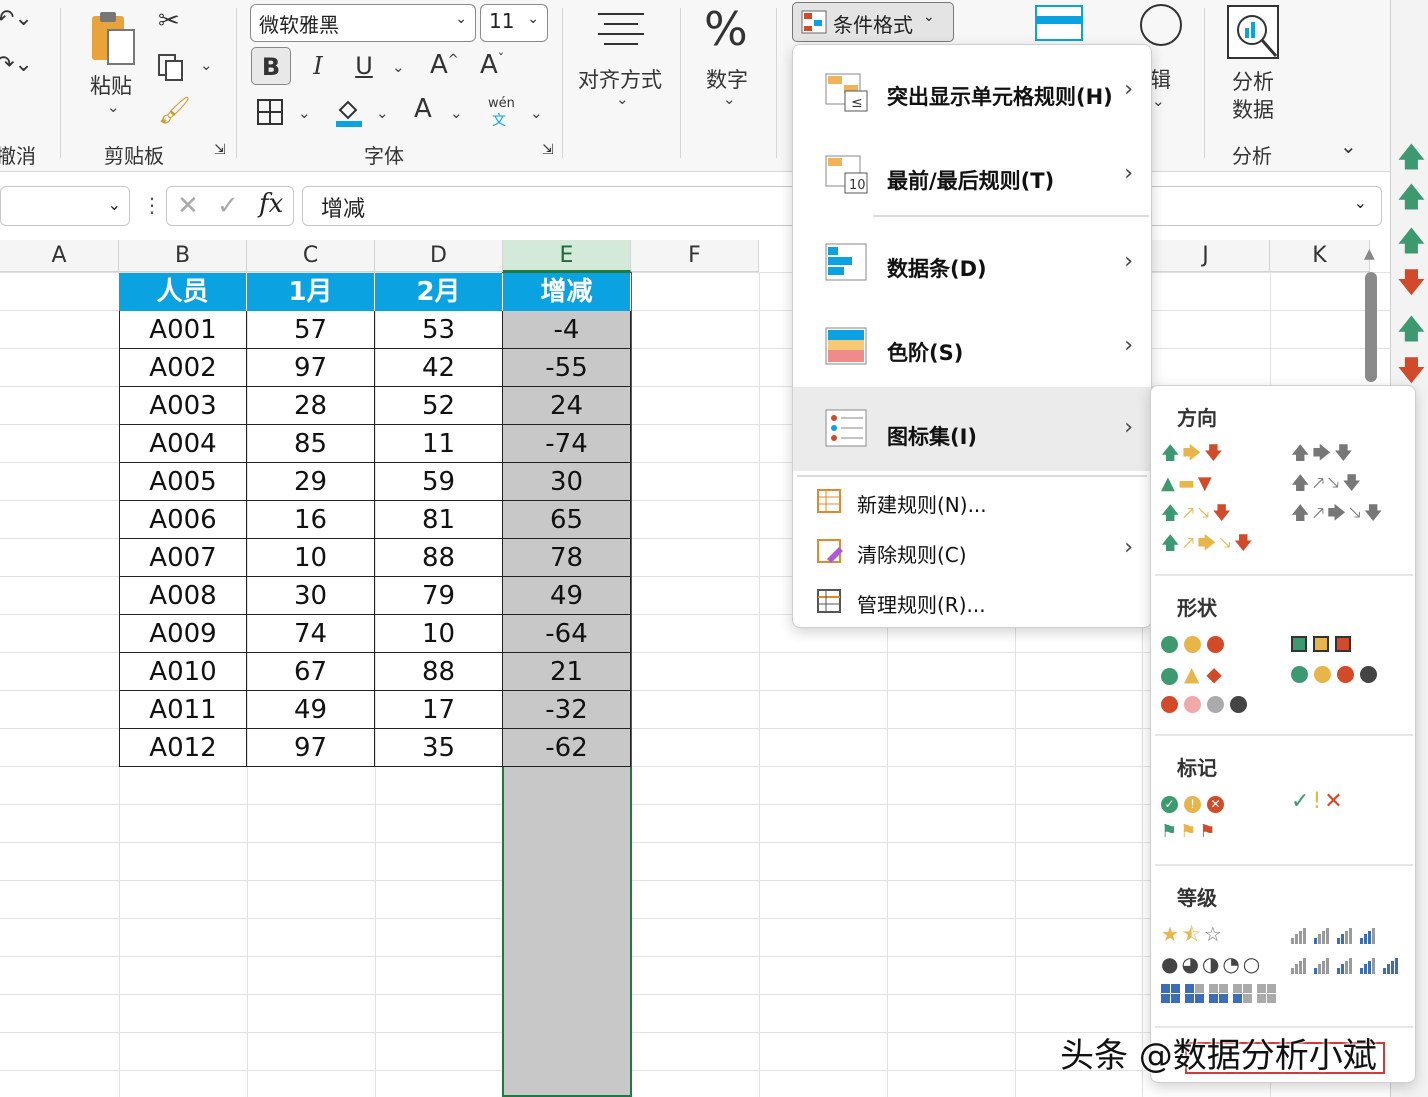  Describe the element at coordinates (59, 256) in the screenshot. I see `column-header-a: A` at that location.